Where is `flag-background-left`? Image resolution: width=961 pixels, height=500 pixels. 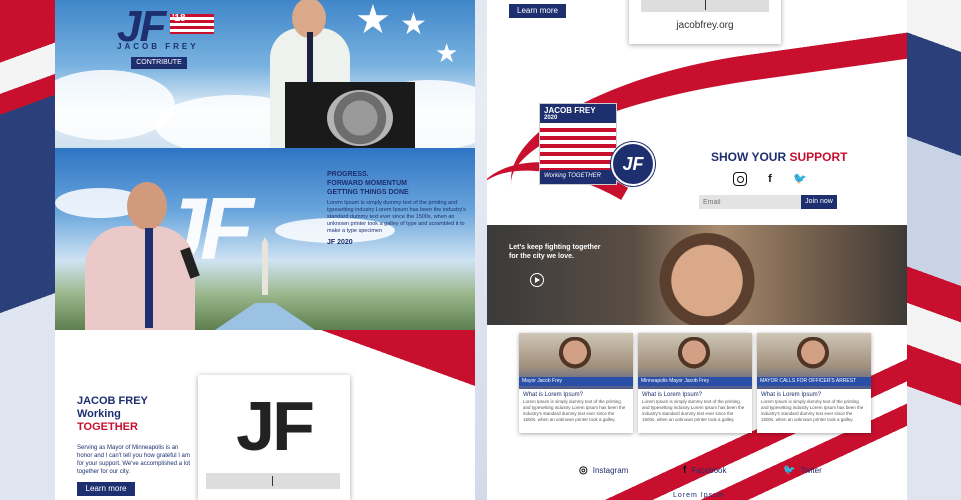
flag-background-left is located at coordinates (30, 250).